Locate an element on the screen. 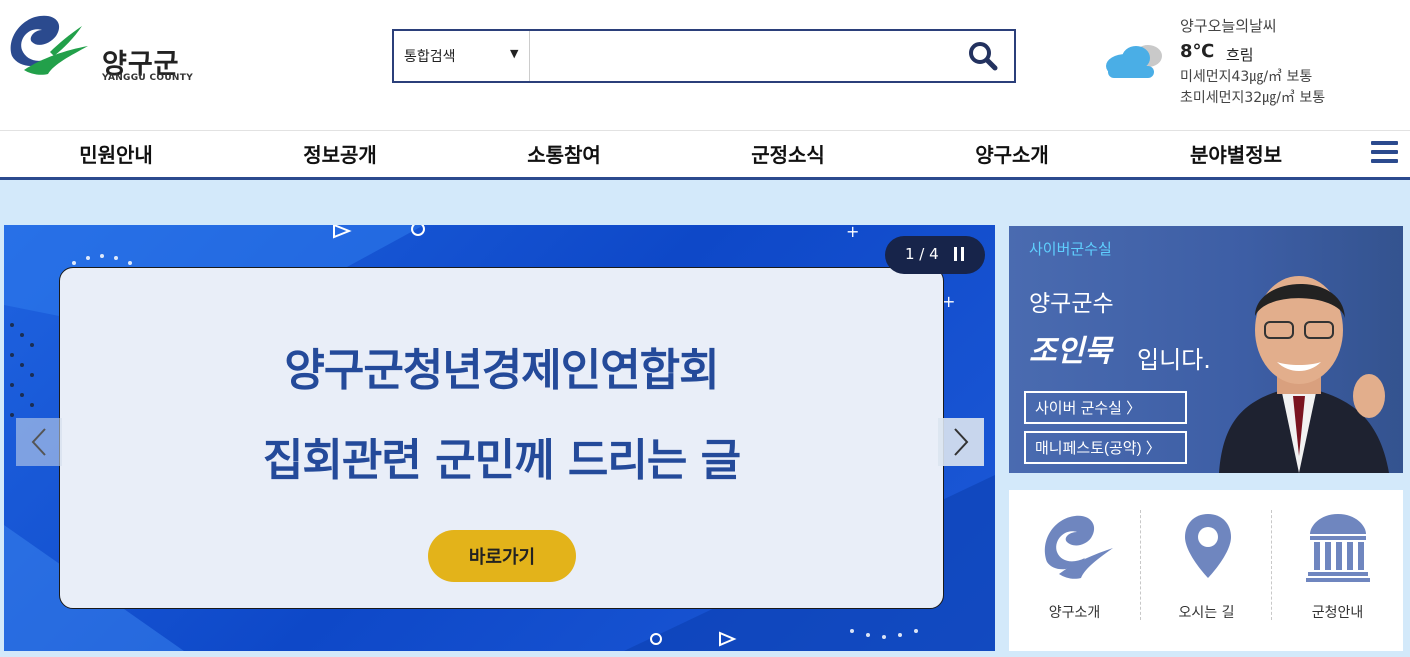 Image resolution: width=1410 pixels, height=657 pixels. fine-dust-reading: 미세먼지43㎍/㎥ 보통 is located at coordinates (1246, 77).